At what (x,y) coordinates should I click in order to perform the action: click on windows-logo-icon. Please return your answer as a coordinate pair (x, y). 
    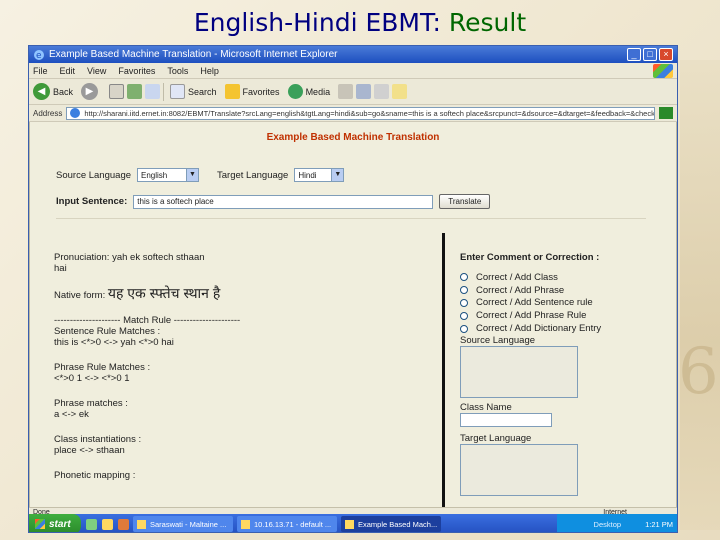
    Looking at the image, I should click on (663, 70).